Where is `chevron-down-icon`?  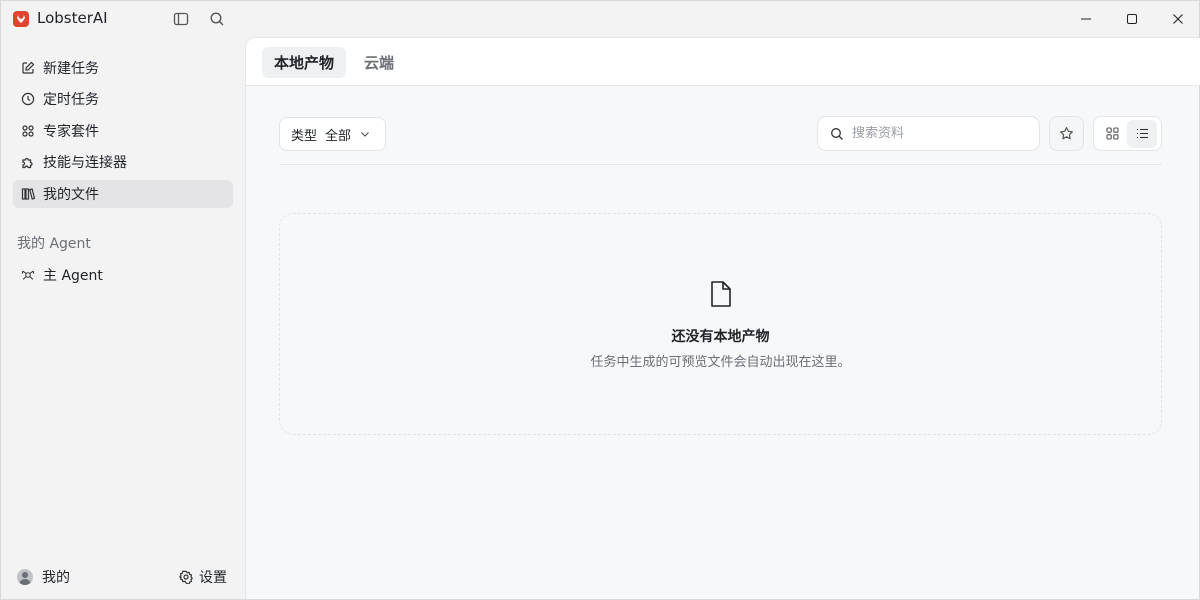 chevron-down-icon is located at coordinates (365, 134).